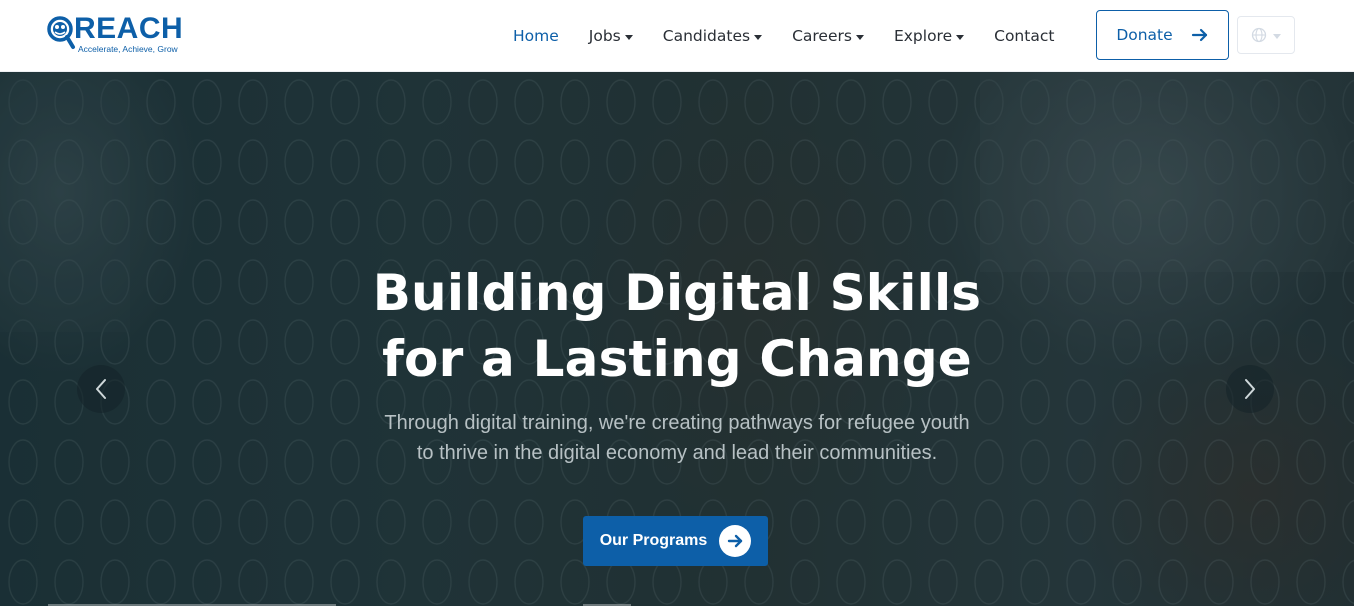 This screenshot has height=606, width=1354. I want to click on nav-item-label: Careers, so click(822, 36).